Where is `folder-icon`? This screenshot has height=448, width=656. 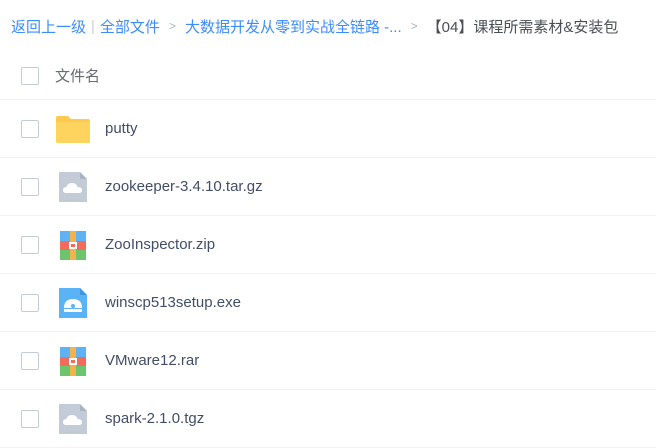
folder-icon is located at coordinates (73, 129).